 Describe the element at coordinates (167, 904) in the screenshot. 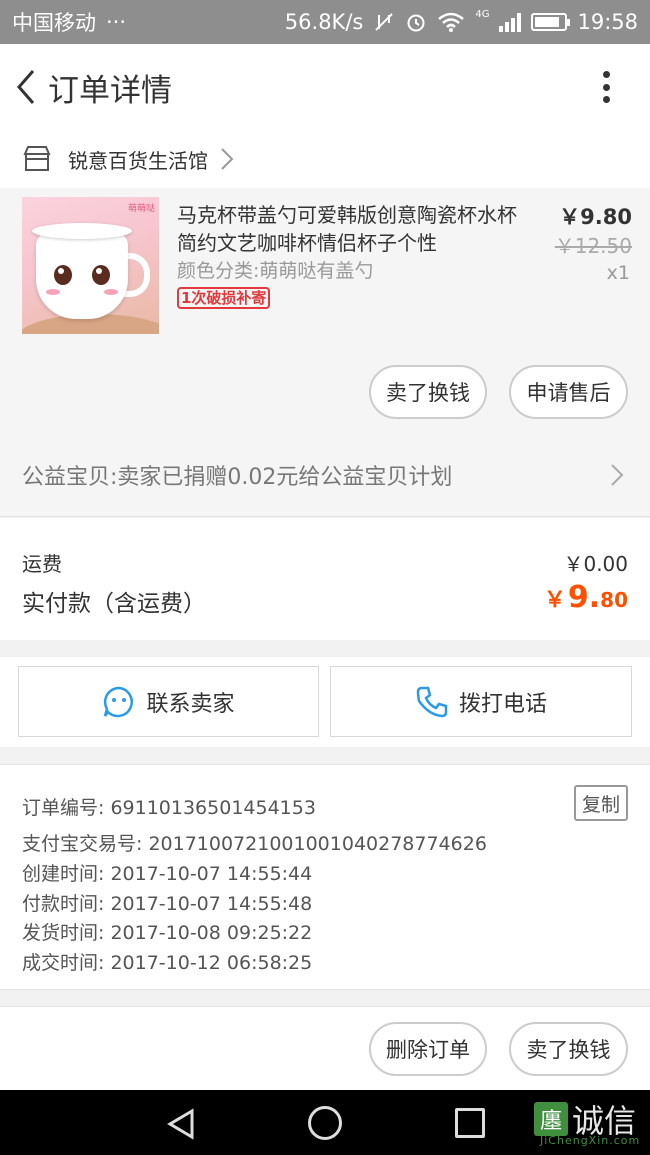

I see `paid-time: 付款时间: 2017-10-07 14:55:48` at that location.